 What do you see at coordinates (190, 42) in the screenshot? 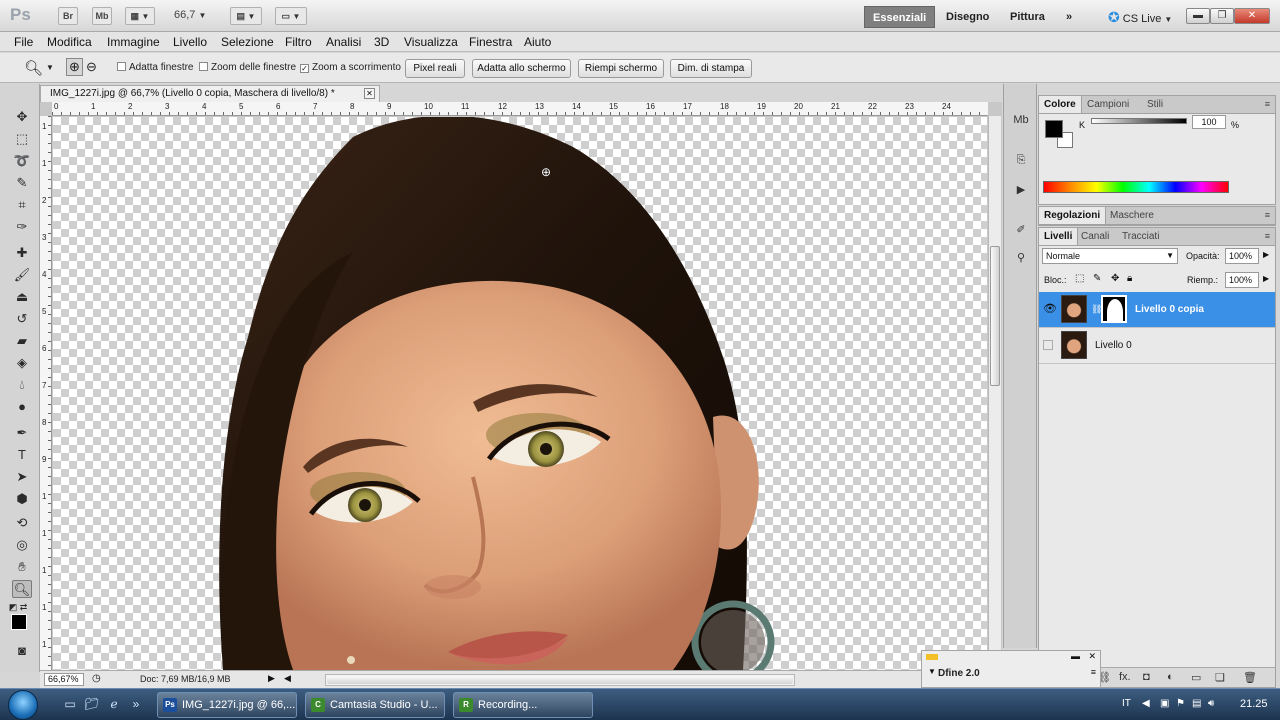
I see `menu-livello: Livello` at bounding box center [190, 42].